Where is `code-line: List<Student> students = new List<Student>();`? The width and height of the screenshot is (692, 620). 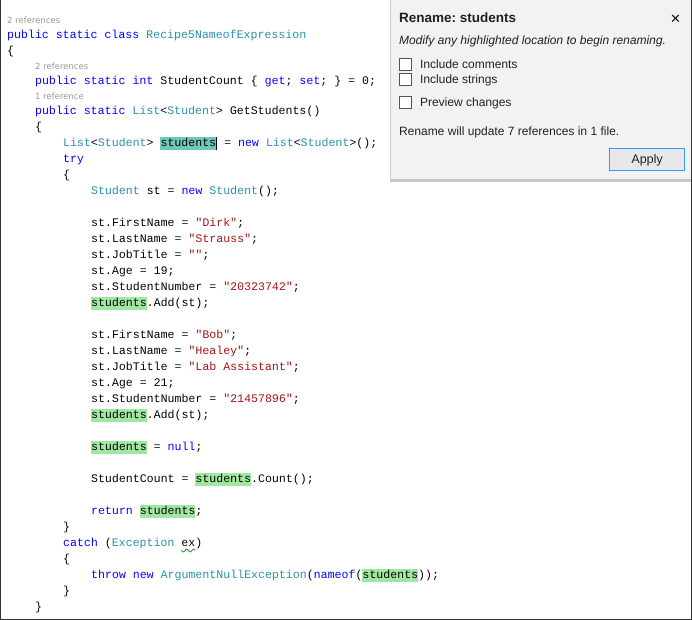
code-line: List<Student> students = new List<Student>(); is located at coordinates (220, 143).